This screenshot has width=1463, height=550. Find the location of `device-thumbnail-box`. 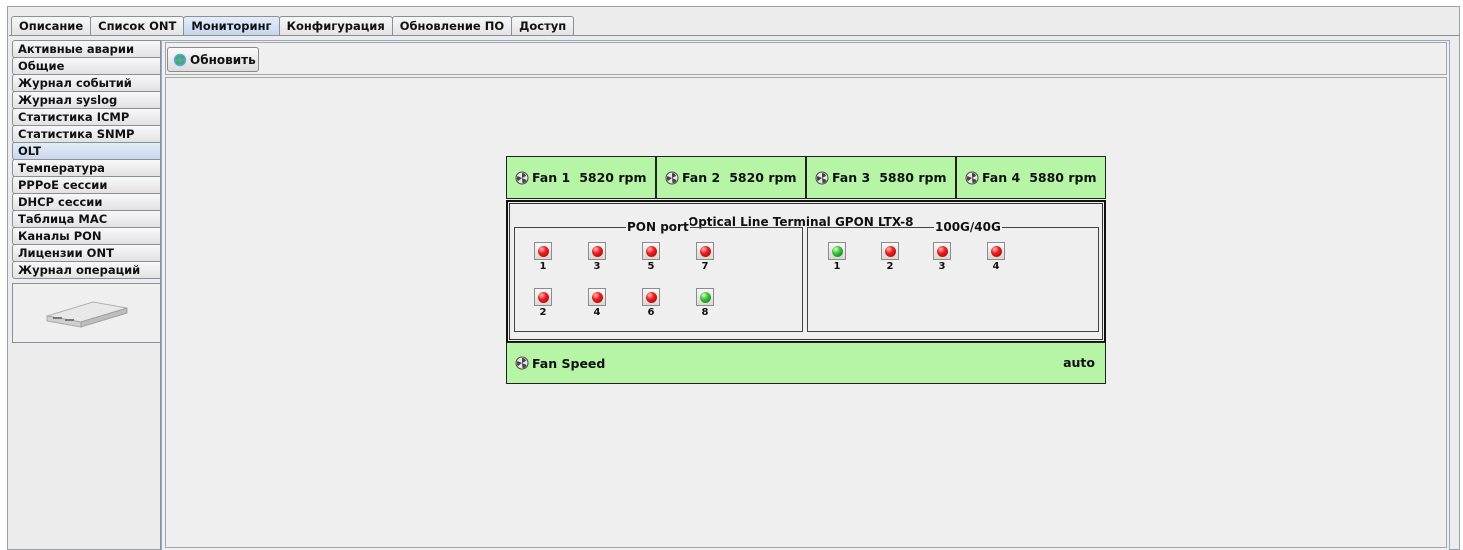

device-thumbnail-box is located at coordinates (86, 313).